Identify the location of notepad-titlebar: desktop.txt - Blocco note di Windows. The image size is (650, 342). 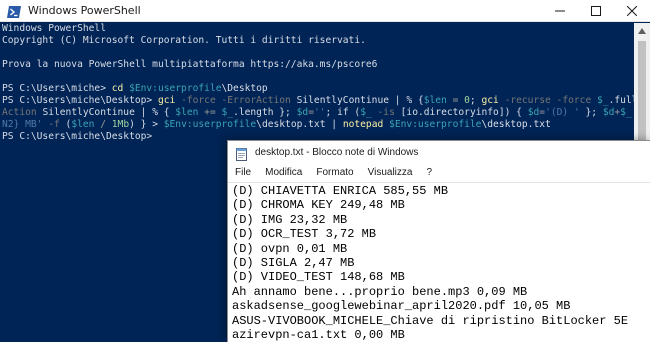
(439, 153).